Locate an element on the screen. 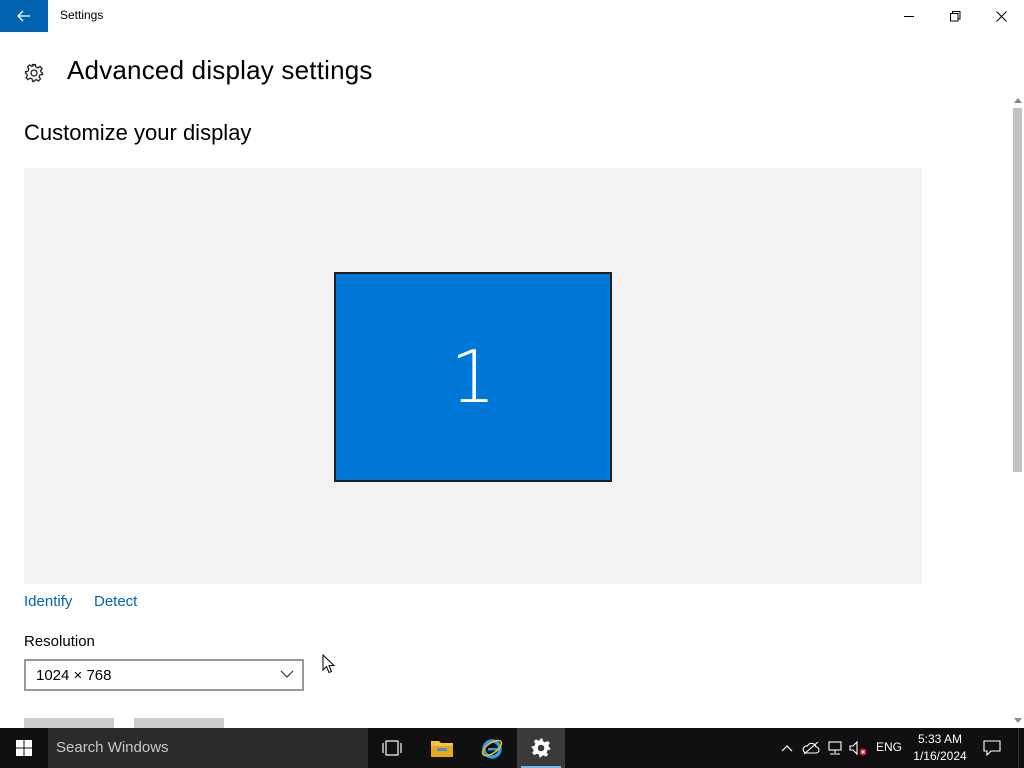  page-header is located at coordinates (34, 73).